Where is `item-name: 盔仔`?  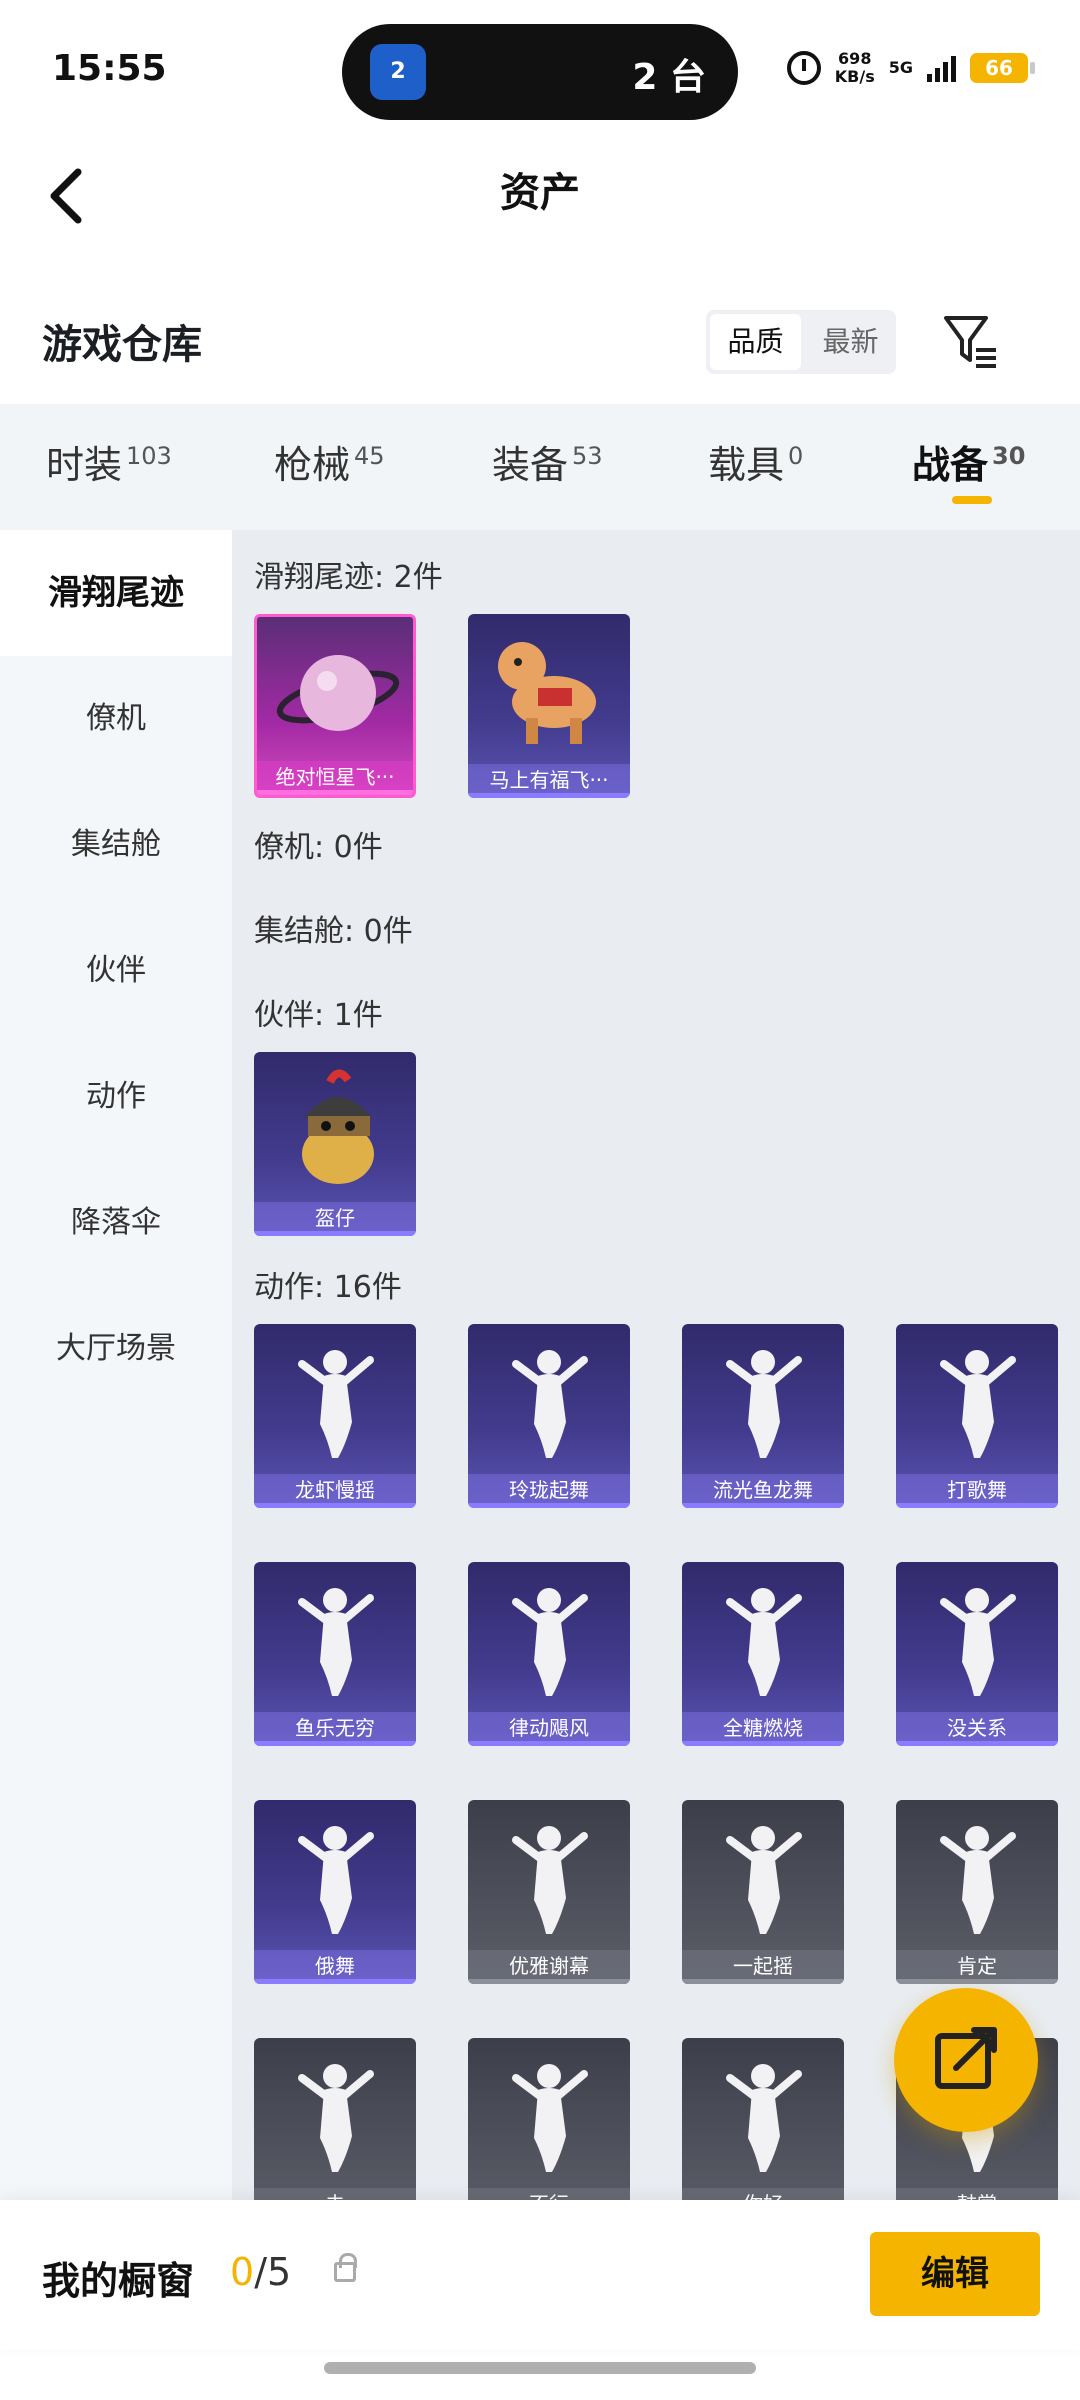
item-name: 盔仔 is located at coordinates (335, 1219).